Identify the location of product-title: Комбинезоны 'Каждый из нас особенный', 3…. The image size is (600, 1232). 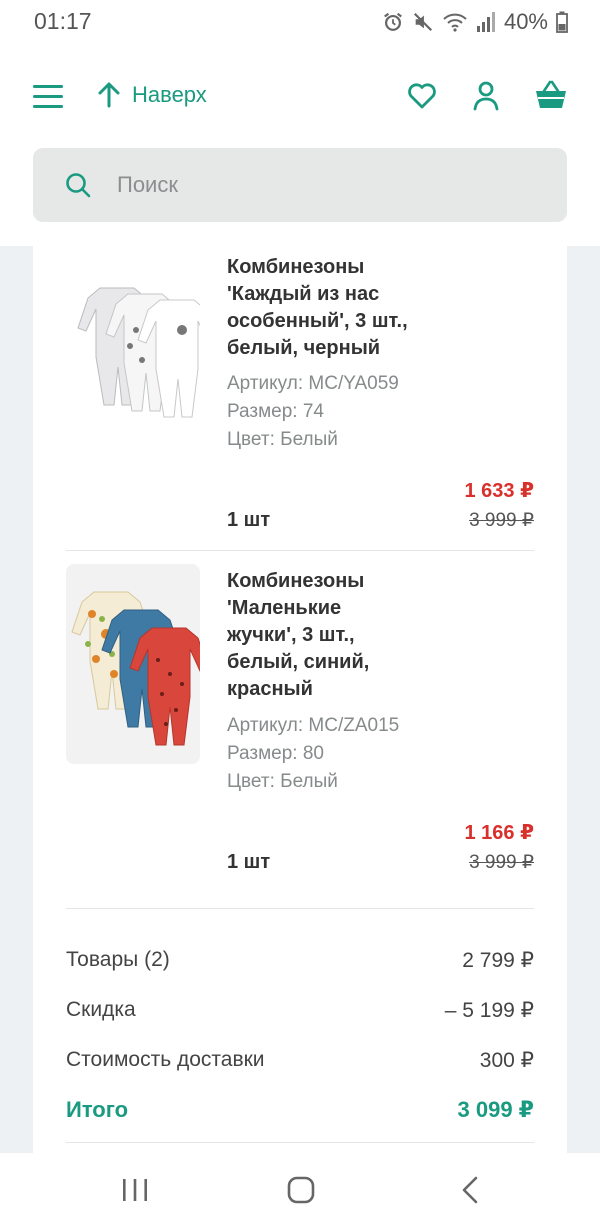
(377, 308).